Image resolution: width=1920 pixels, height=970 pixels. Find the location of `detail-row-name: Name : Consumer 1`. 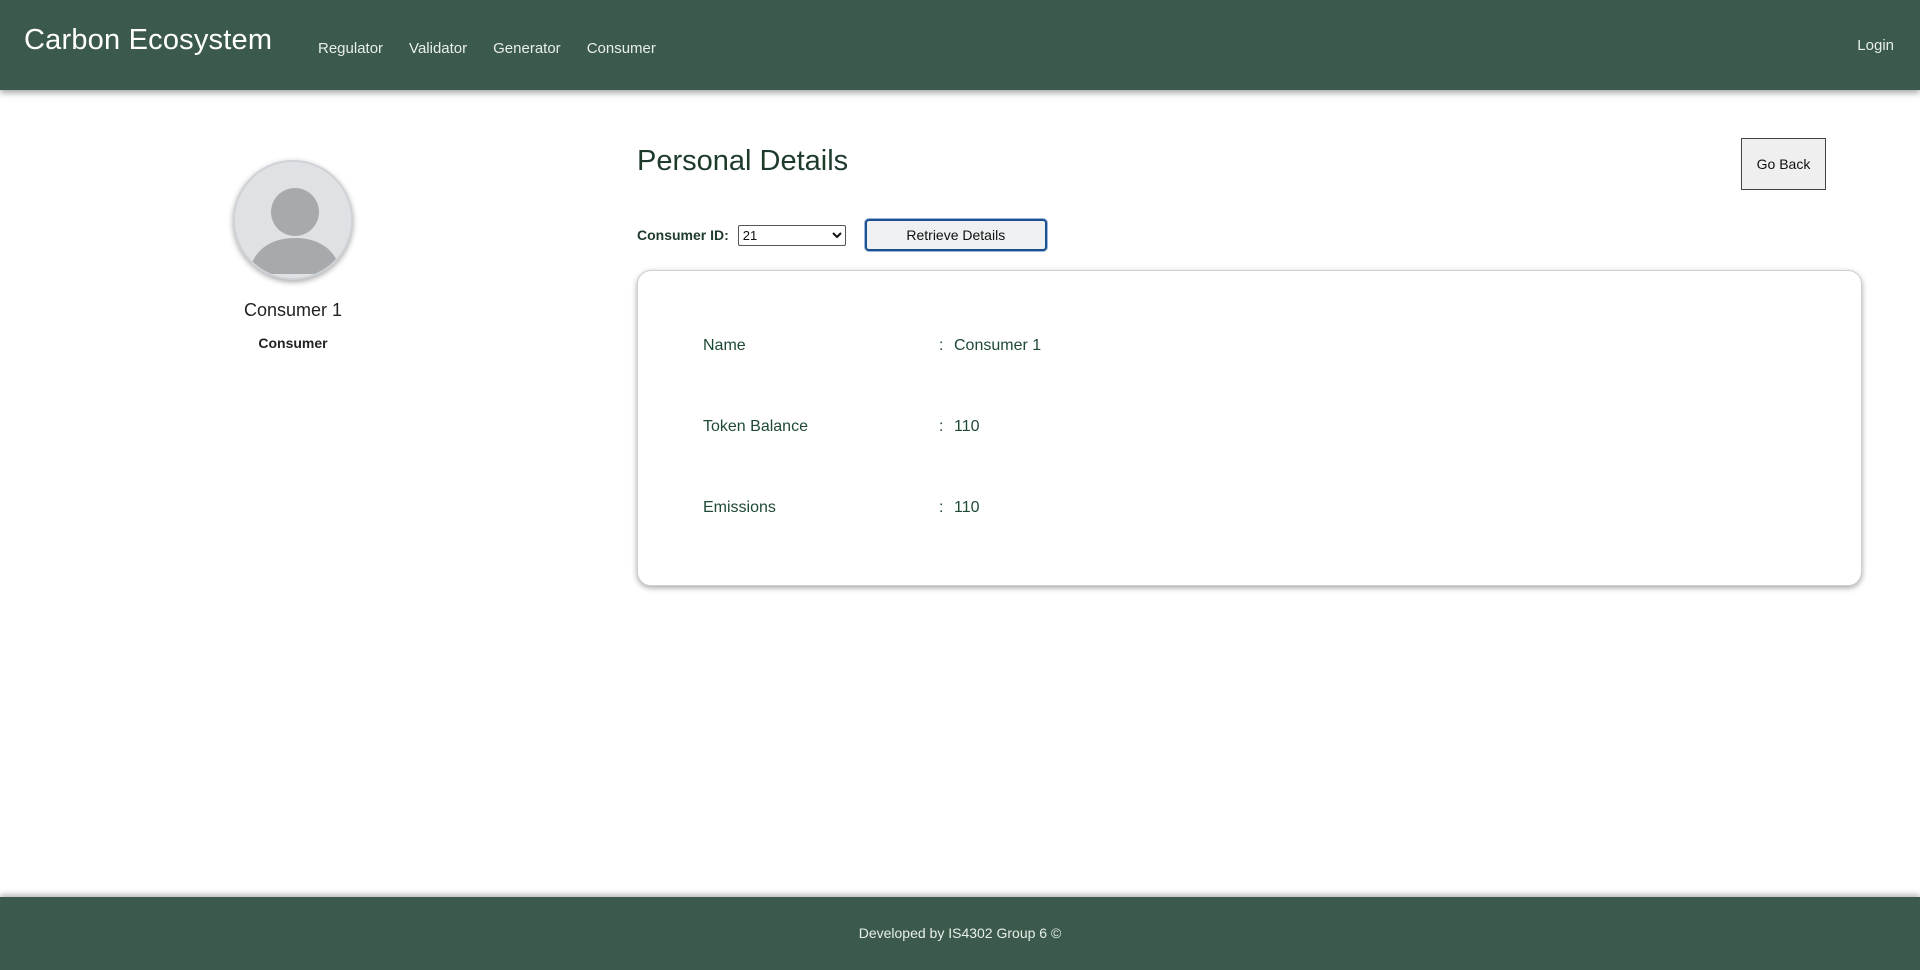

detail-row-name: Name : Consumer 1 is located at coordinates (872, 346).